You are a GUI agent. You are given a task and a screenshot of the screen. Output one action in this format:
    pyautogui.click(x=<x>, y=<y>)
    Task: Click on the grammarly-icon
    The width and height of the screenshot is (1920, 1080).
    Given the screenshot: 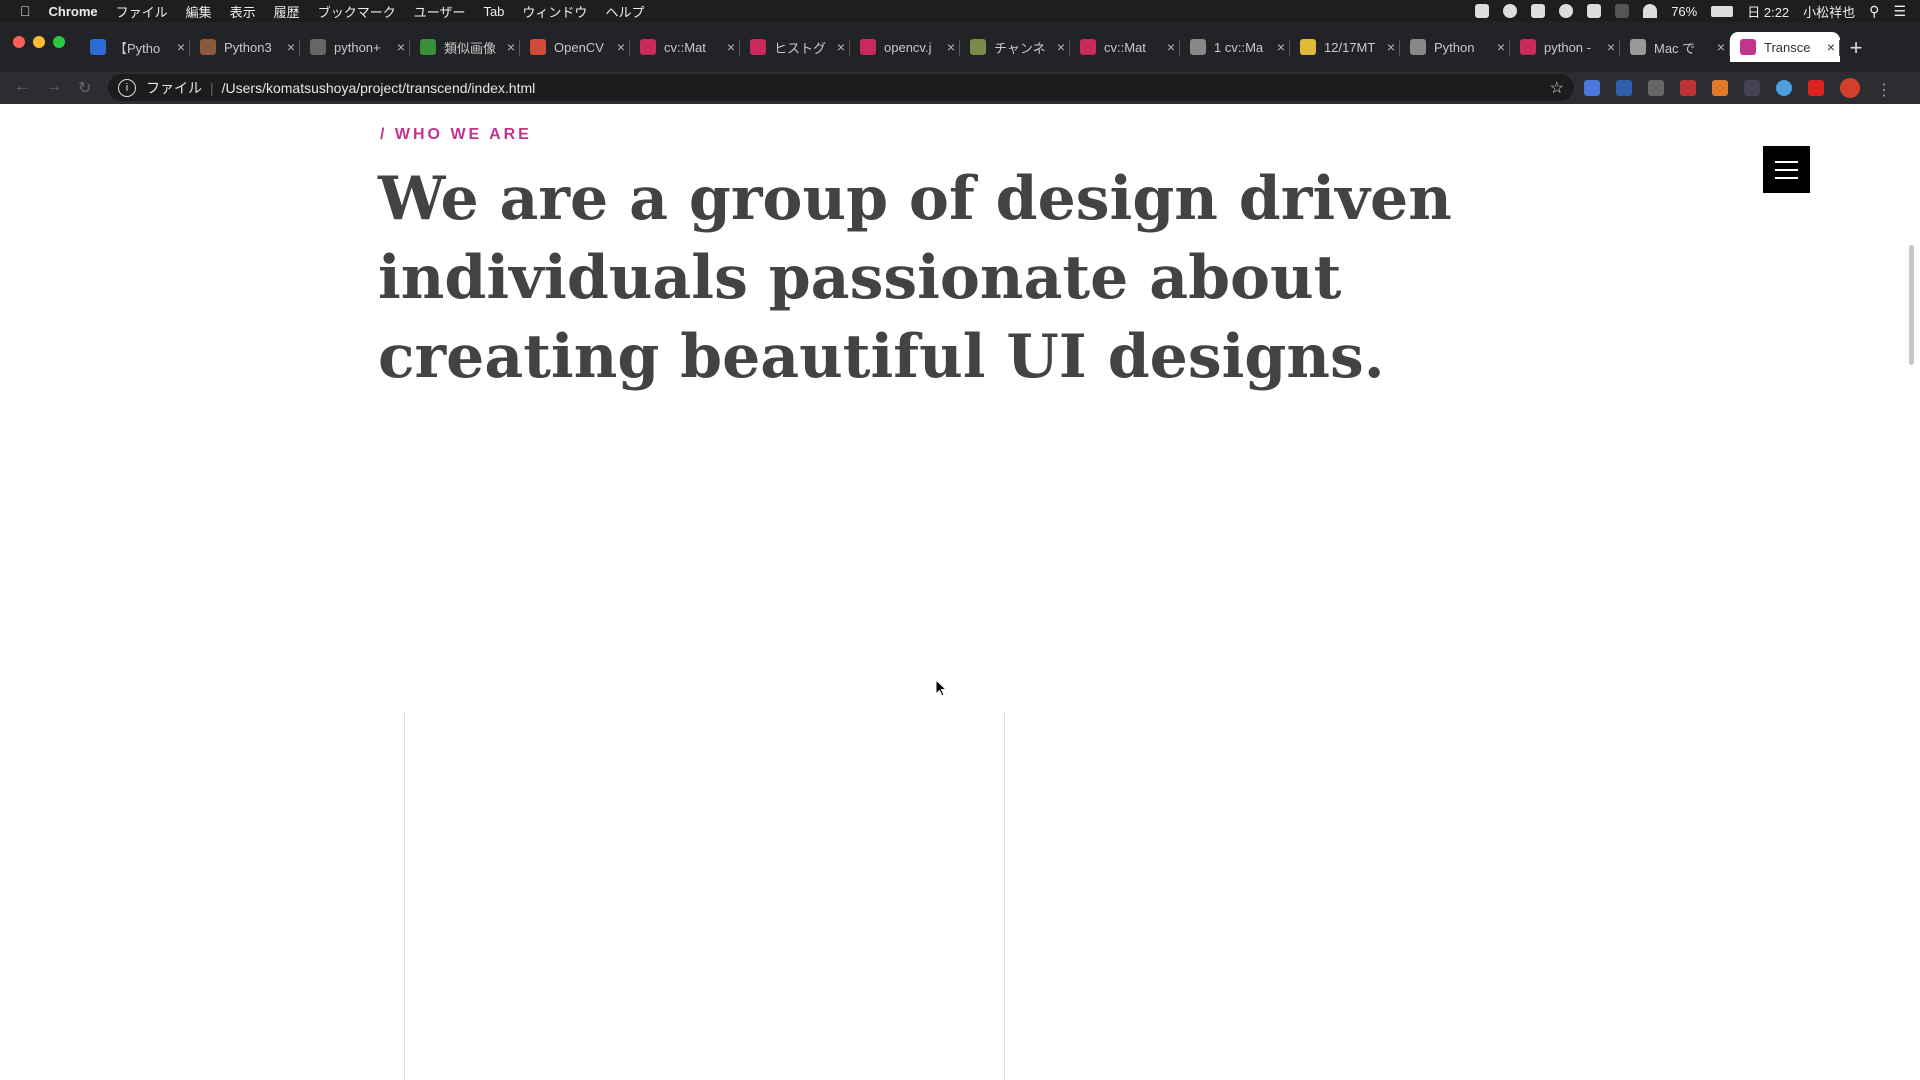 What is the action you would take?
    pyautogui.click(x=1510, y=11)
    